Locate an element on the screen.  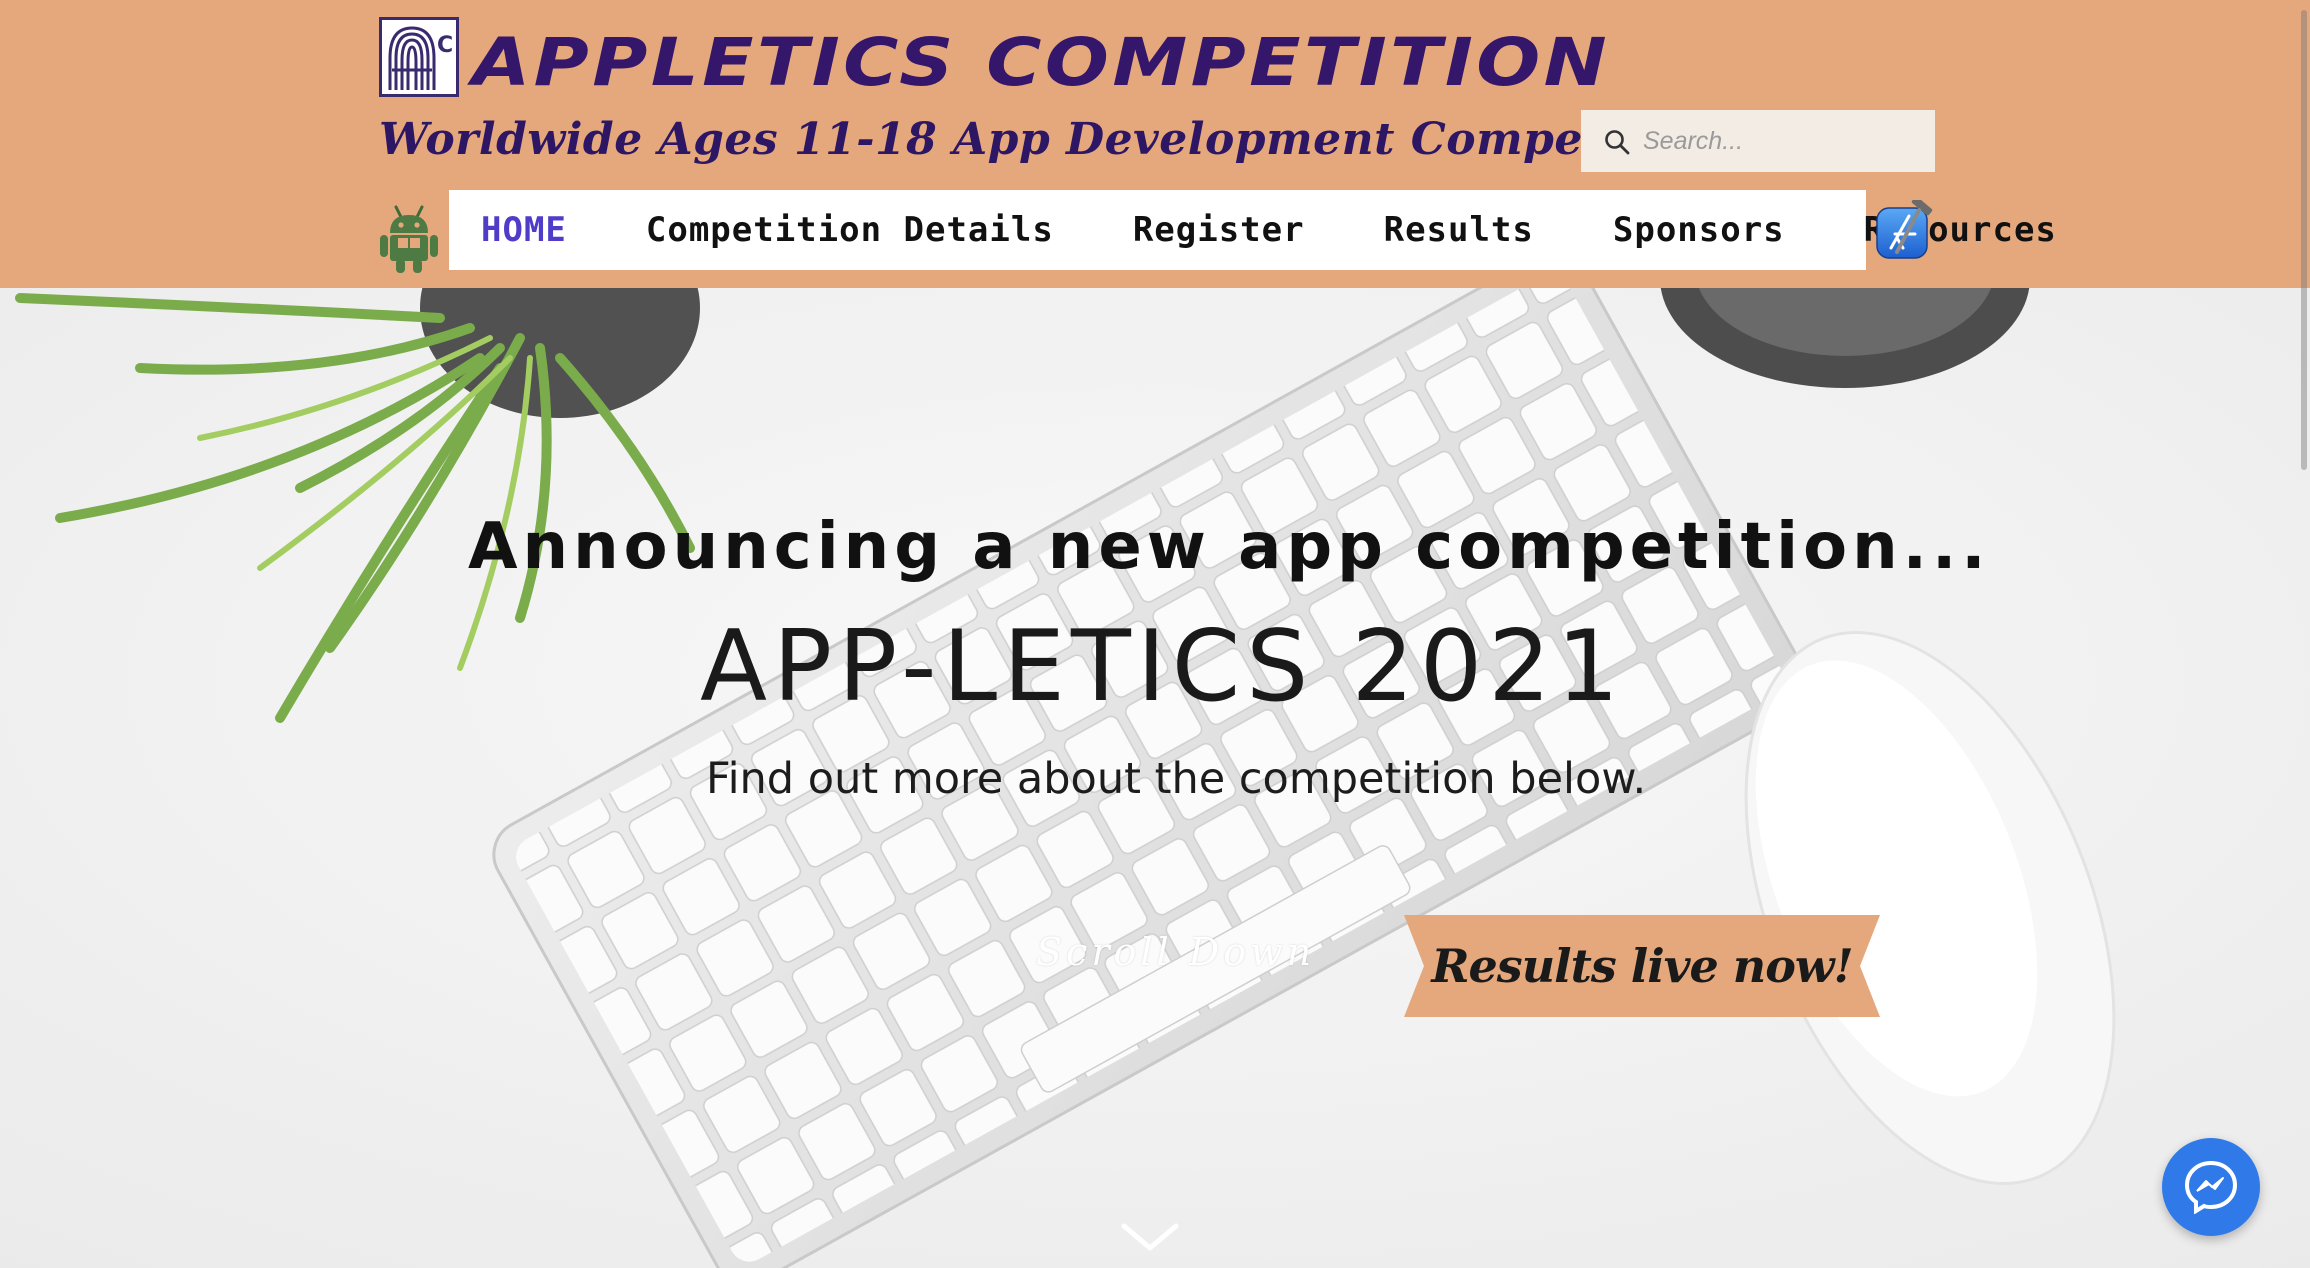
nav-item-competition-details: Competition Details is located at coordinates (850, 230).